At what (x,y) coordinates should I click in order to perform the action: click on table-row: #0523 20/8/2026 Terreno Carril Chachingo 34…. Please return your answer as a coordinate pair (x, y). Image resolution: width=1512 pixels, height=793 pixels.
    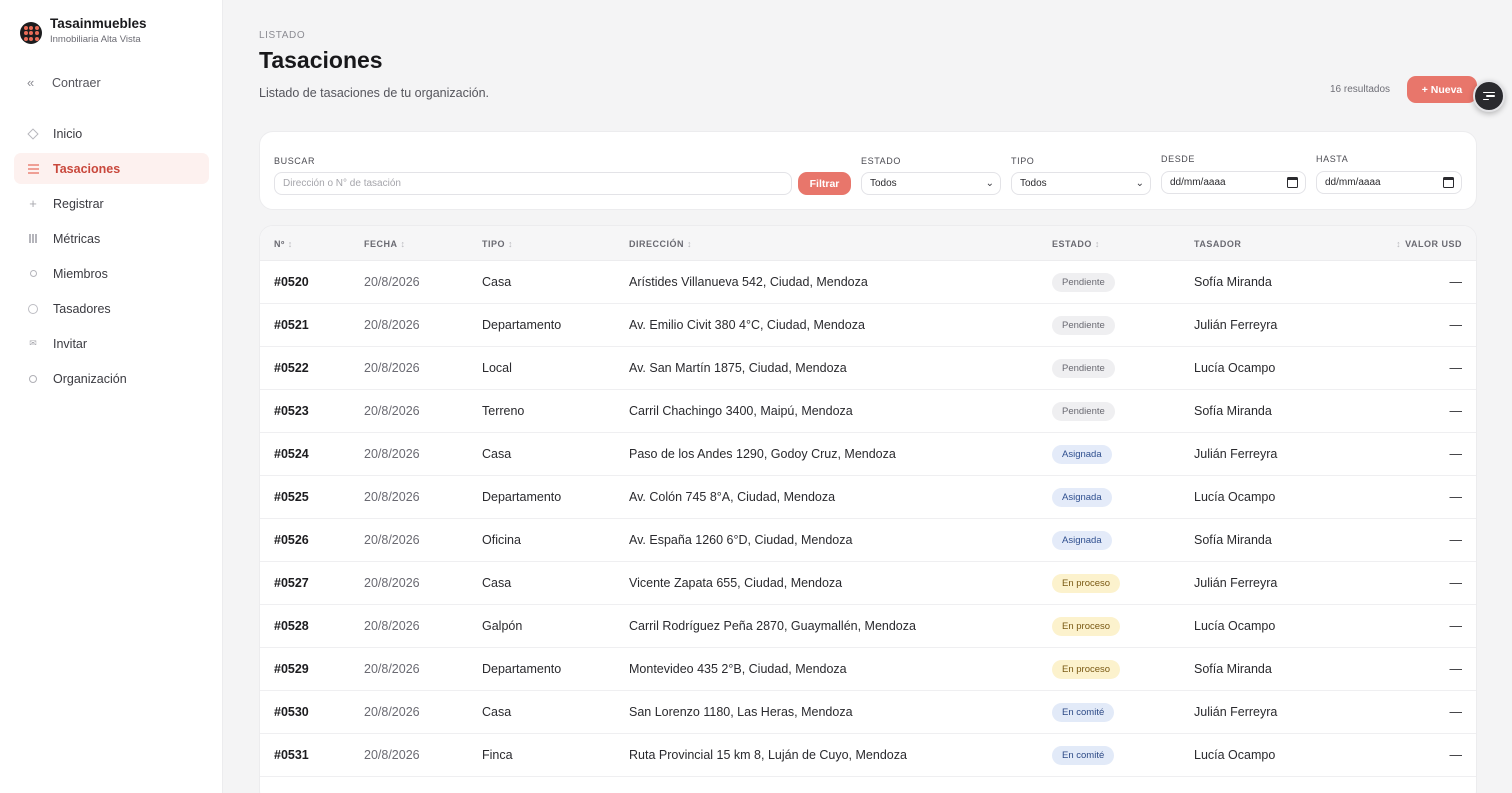
    Looking at the image, I should click on (868, 411).